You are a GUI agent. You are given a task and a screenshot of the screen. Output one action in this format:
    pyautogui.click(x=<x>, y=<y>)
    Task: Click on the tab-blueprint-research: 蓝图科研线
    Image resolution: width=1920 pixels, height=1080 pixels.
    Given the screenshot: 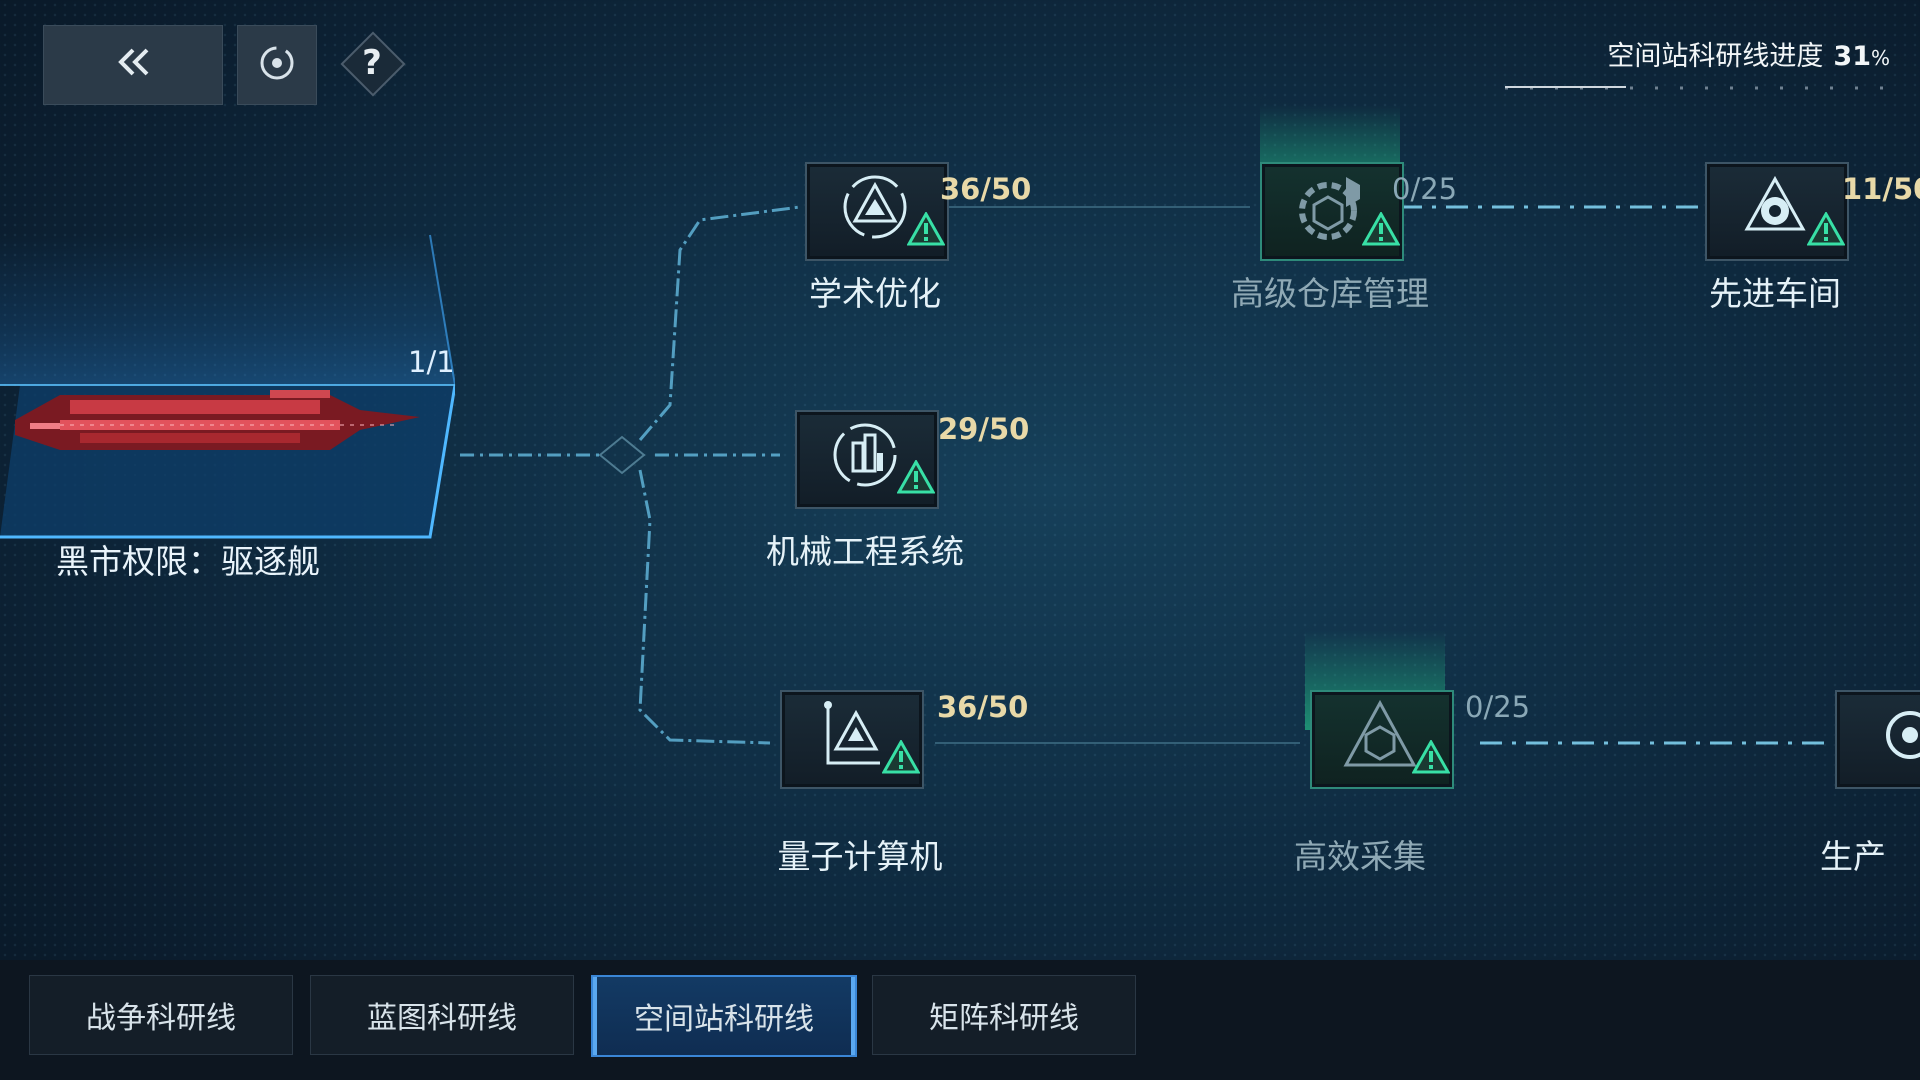 What is the action you would take?
    pyautogui.click(x=442, y=1015)
    